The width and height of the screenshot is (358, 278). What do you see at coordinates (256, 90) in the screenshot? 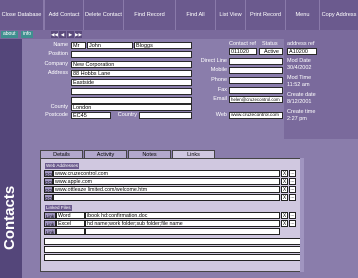
I see `fax-field` at bounding box center [256, 90].